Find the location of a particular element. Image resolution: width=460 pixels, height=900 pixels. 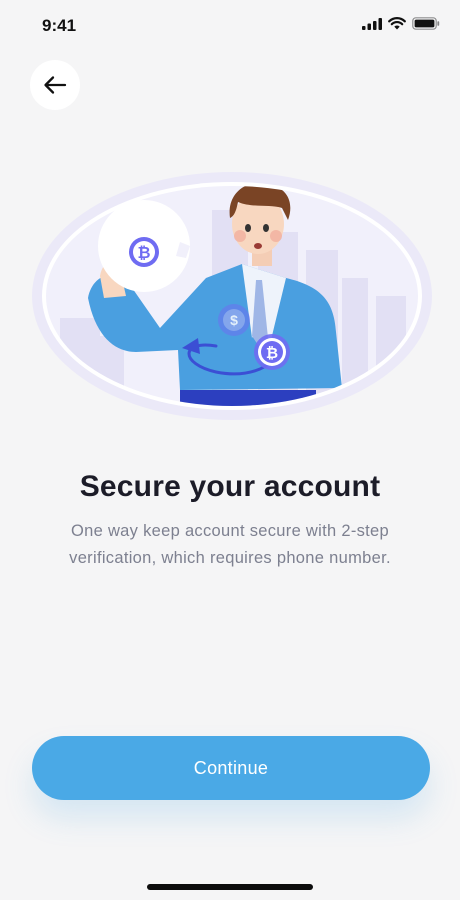

home-indicator is located at coordinates (230, 887).